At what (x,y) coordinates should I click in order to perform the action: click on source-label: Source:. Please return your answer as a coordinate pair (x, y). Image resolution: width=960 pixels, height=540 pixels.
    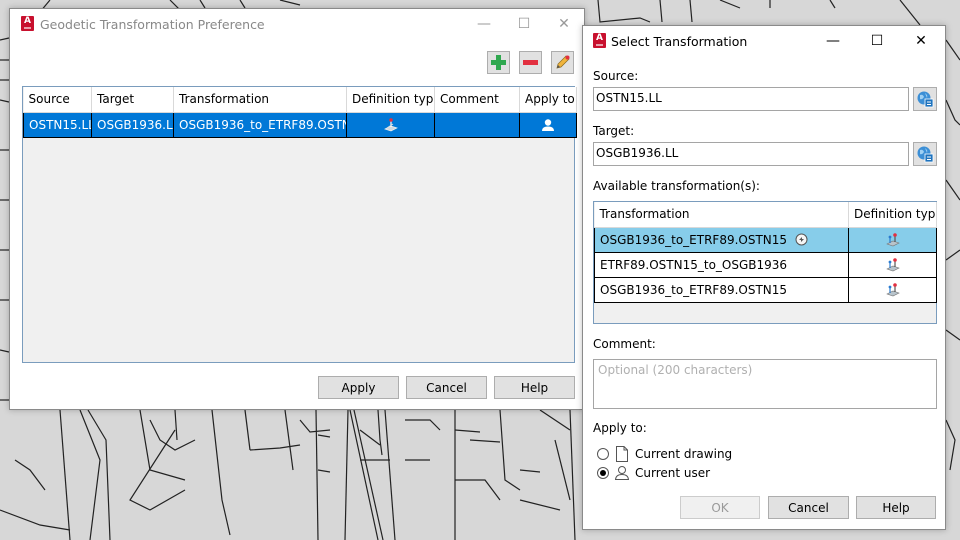
    Looking at the image, I should click on (616, 76).